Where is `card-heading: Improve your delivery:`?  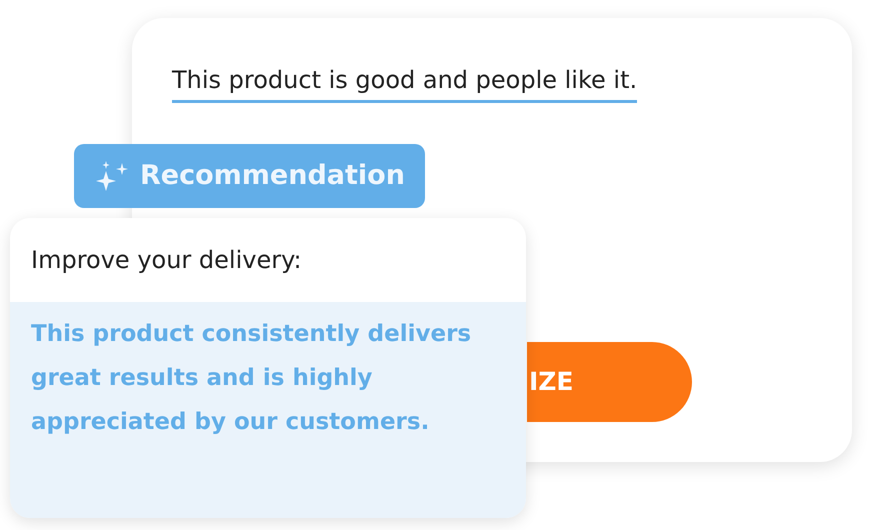
card-heading: Improve your delivery: is located at coordinates (166, 260).